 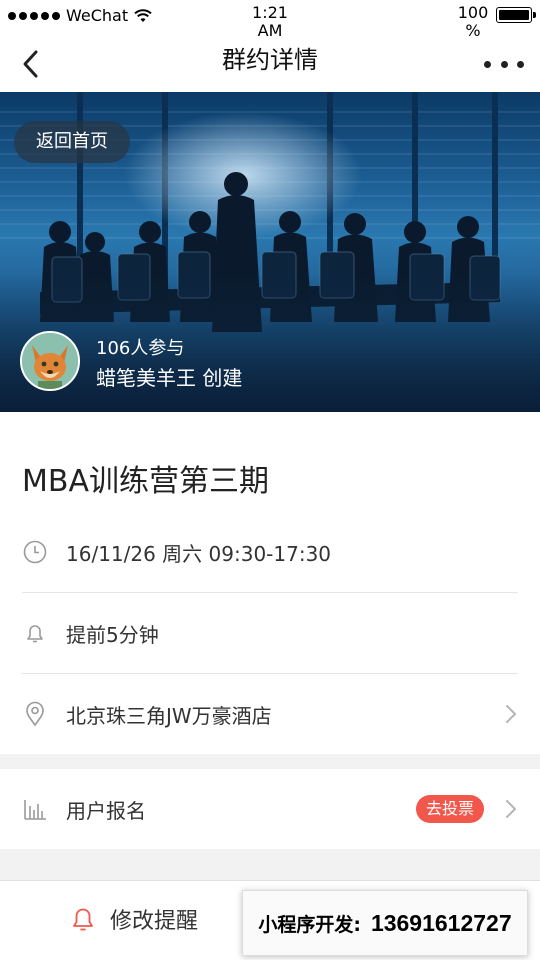 What do you see at coordinates (72, 142) in the screenshot?
I see `home-button: 返回首页` at bounding box center [72, 142].